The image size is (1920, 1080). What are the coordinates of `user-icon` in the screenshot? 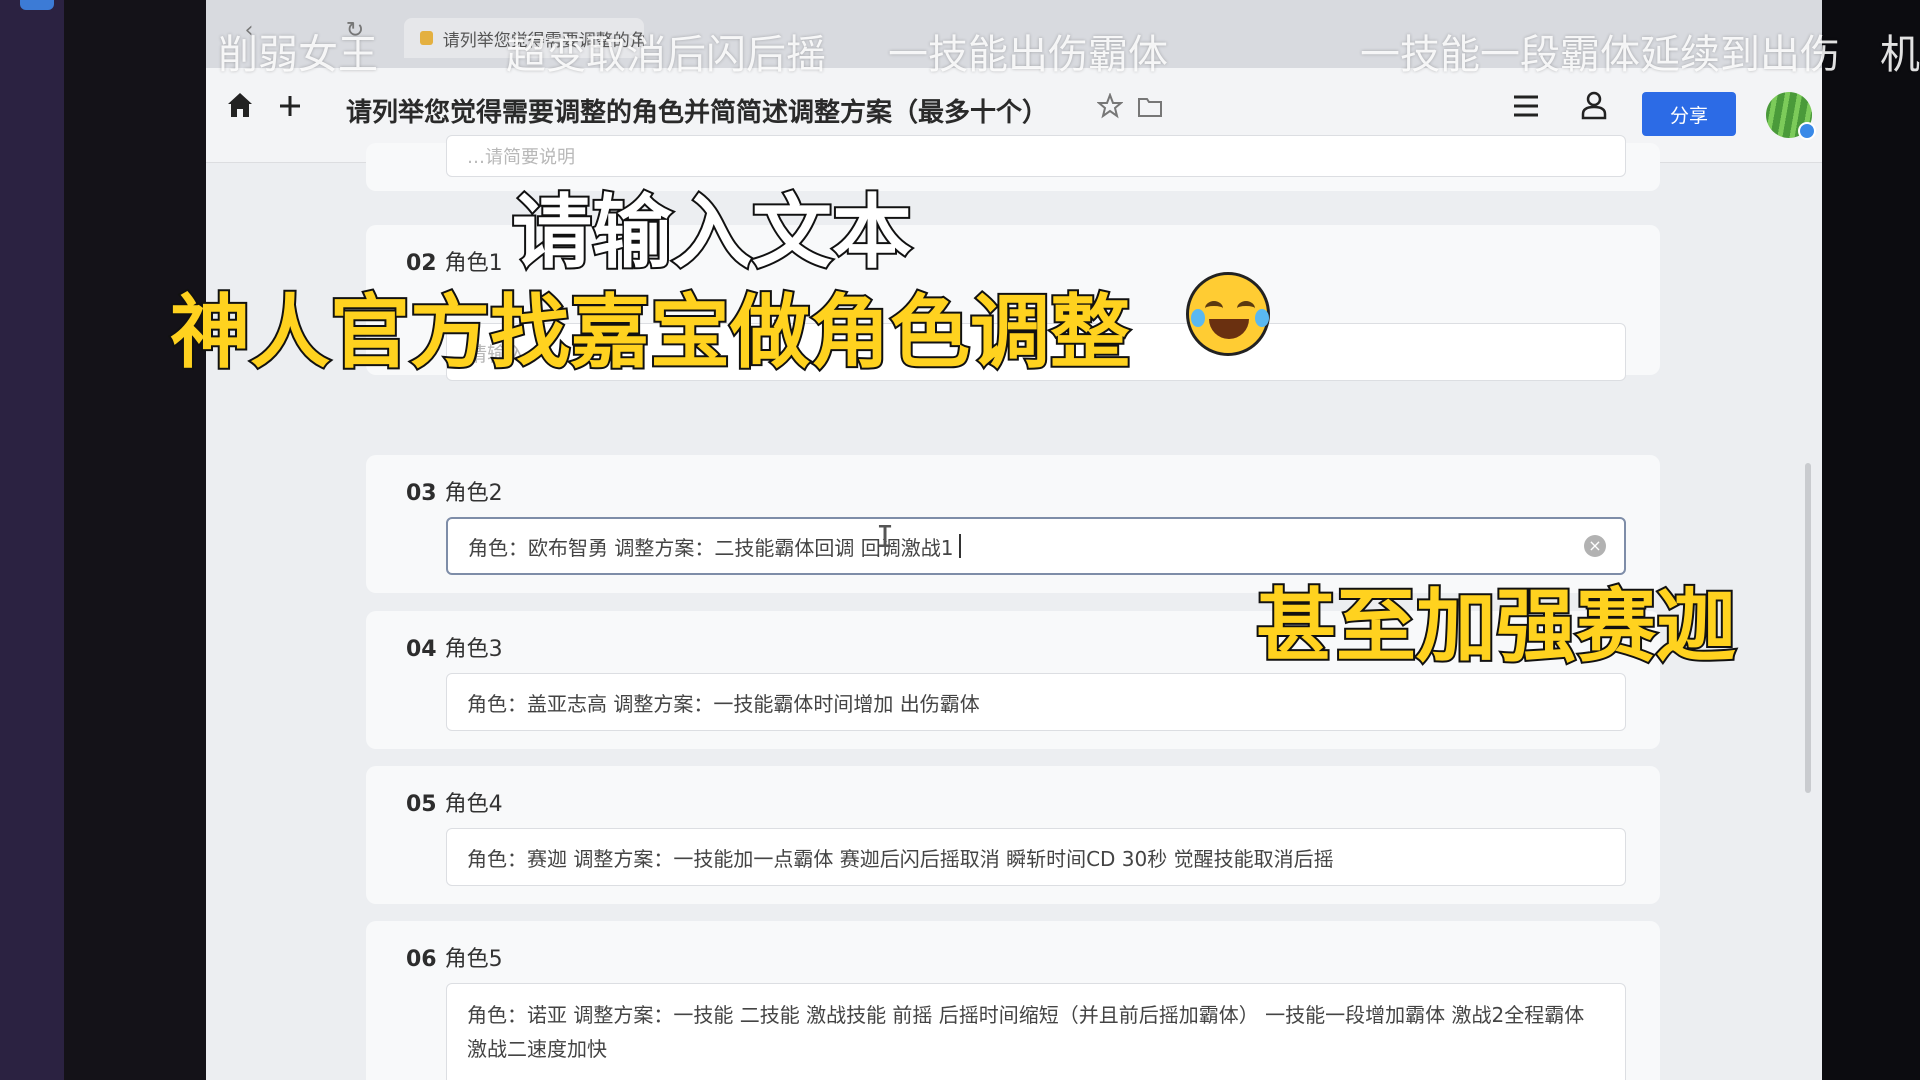 It's located at (1594, 110).